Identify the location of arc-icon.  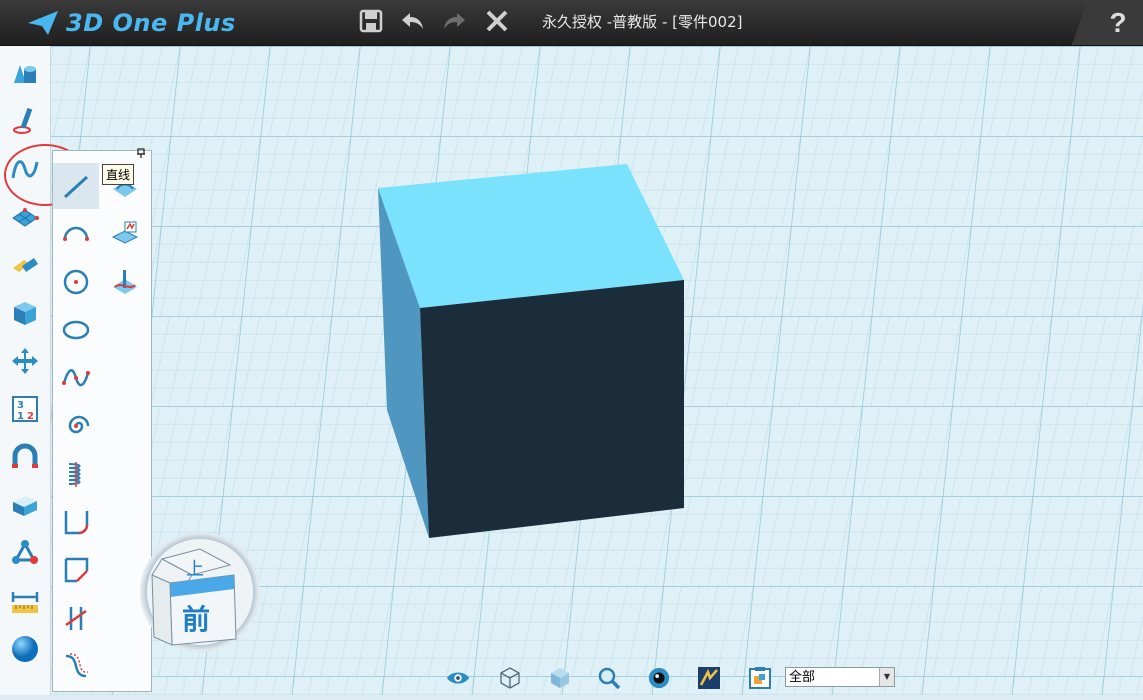
(76, 233).